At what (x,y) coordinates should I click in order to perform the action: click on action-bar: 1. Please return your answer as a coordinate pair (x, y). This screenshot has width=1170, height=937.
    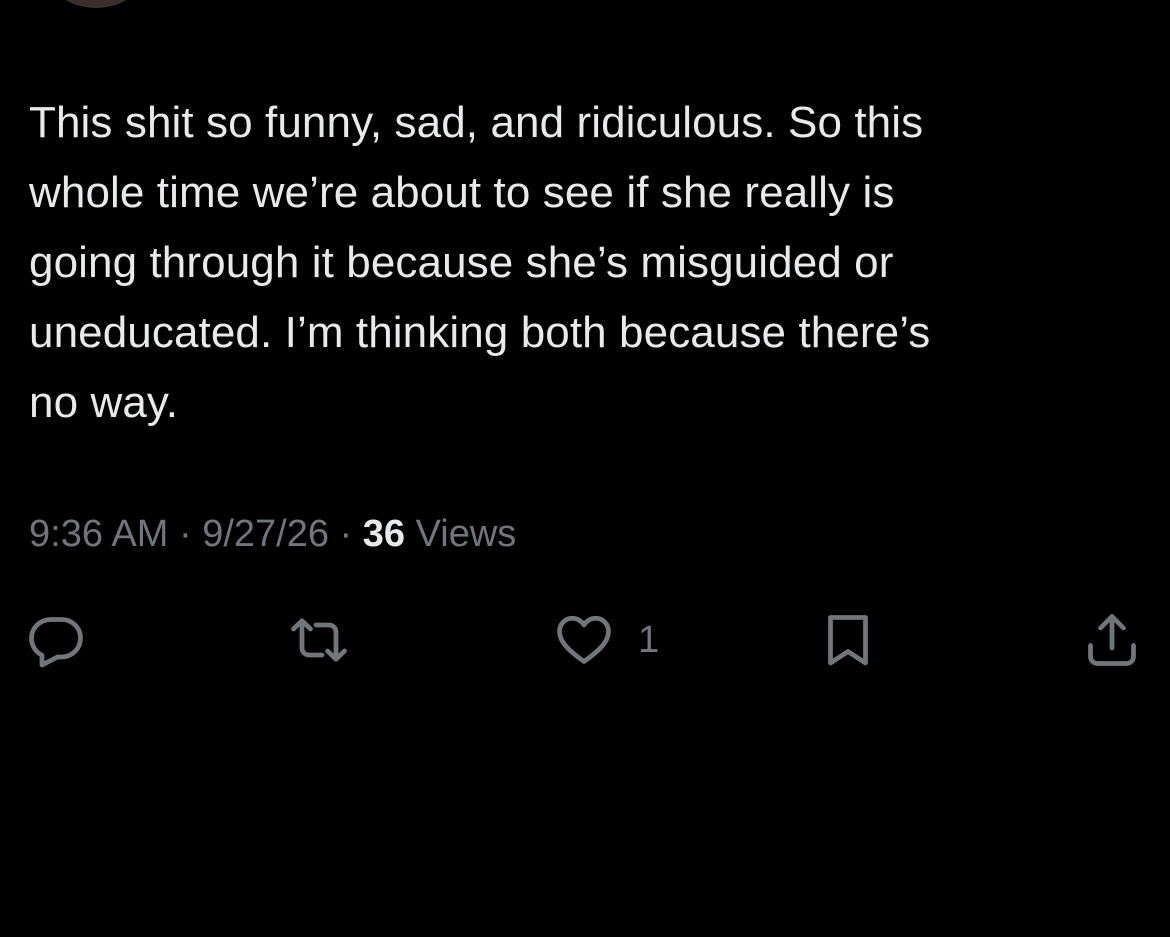
    Looking at the image, I should click on (585, 640).